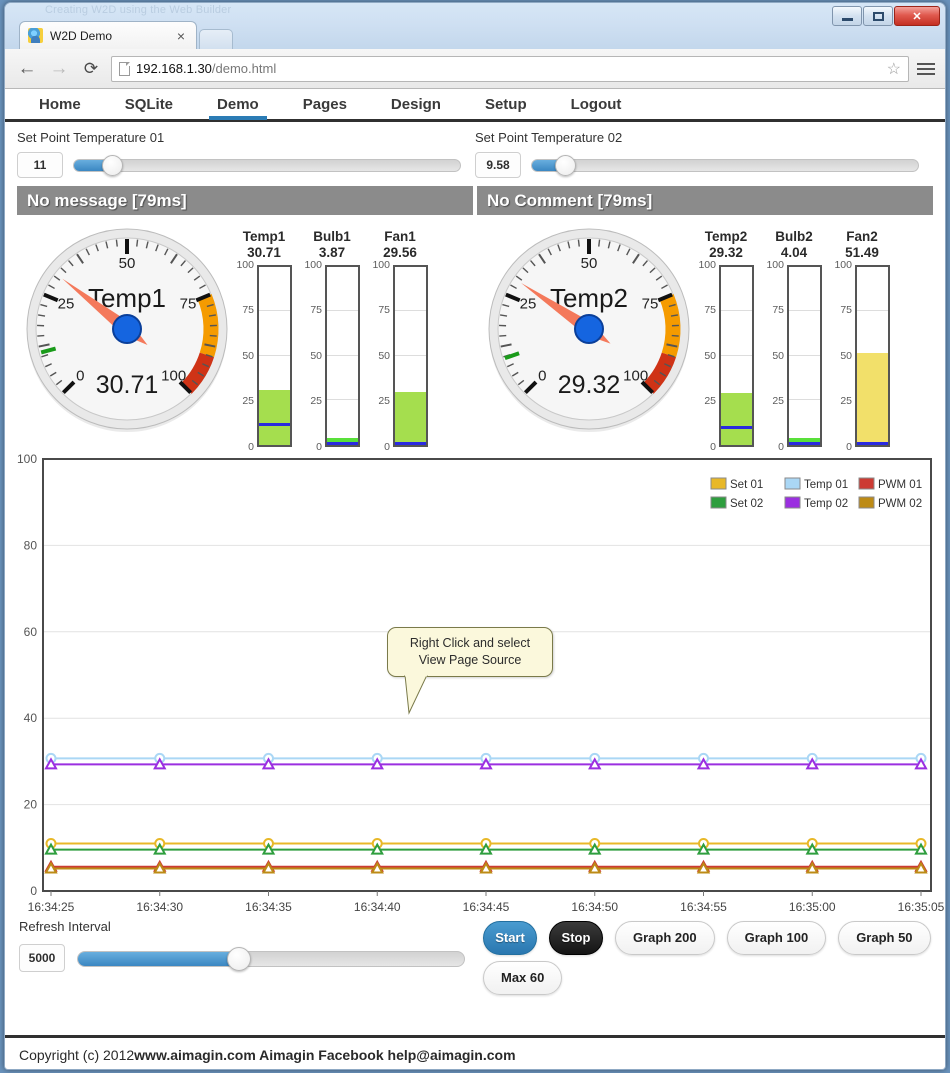 The image size is (950, 1073). I want to click on url-path: /demo.html, so click(244, 68).